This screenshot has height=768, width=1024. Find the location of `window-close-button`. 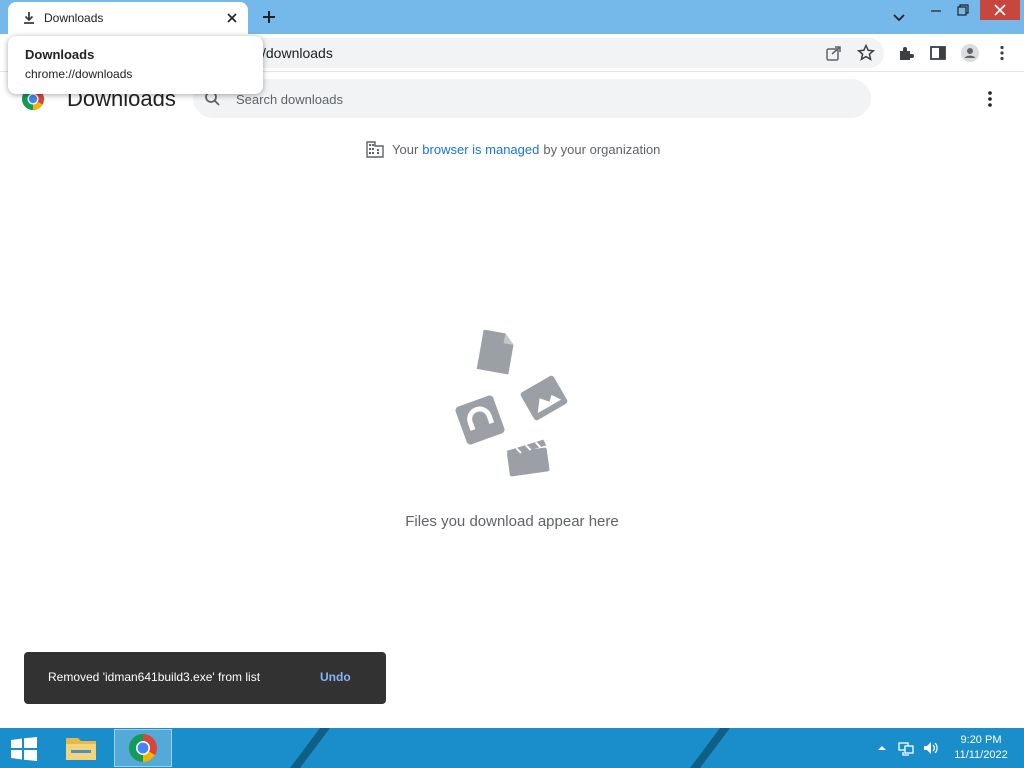

window-close-button is located at coordinates (1000, 10).